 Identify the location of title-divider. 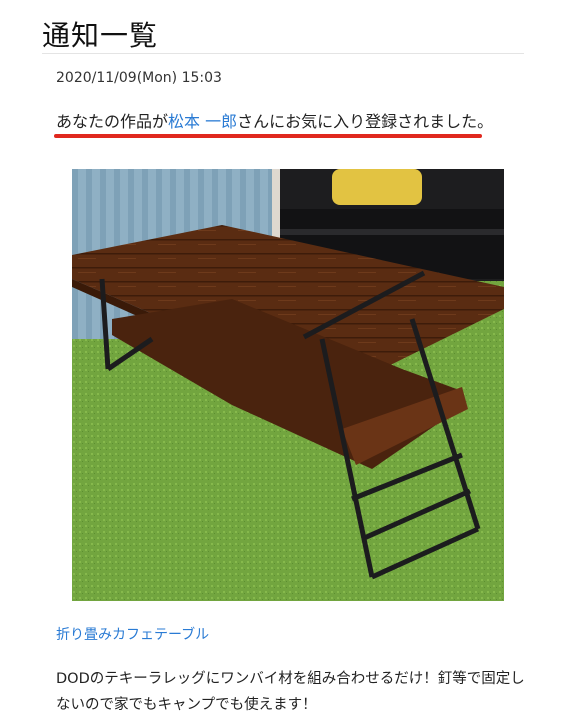
(283, 53).